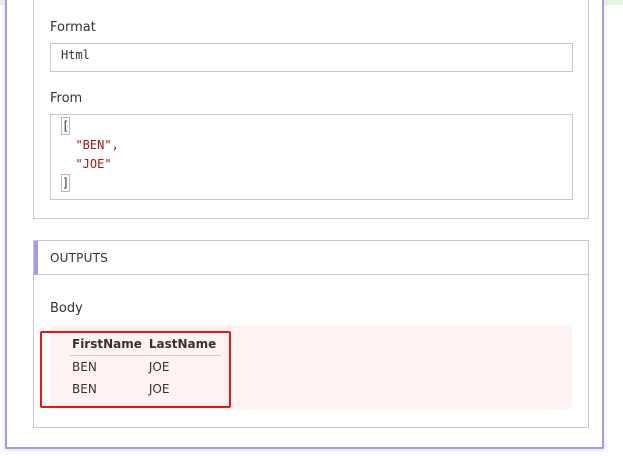 The height and width of the screenshot is (456, 623). I want to click on table-header-row: FirstName LastName, so click(146, 344).